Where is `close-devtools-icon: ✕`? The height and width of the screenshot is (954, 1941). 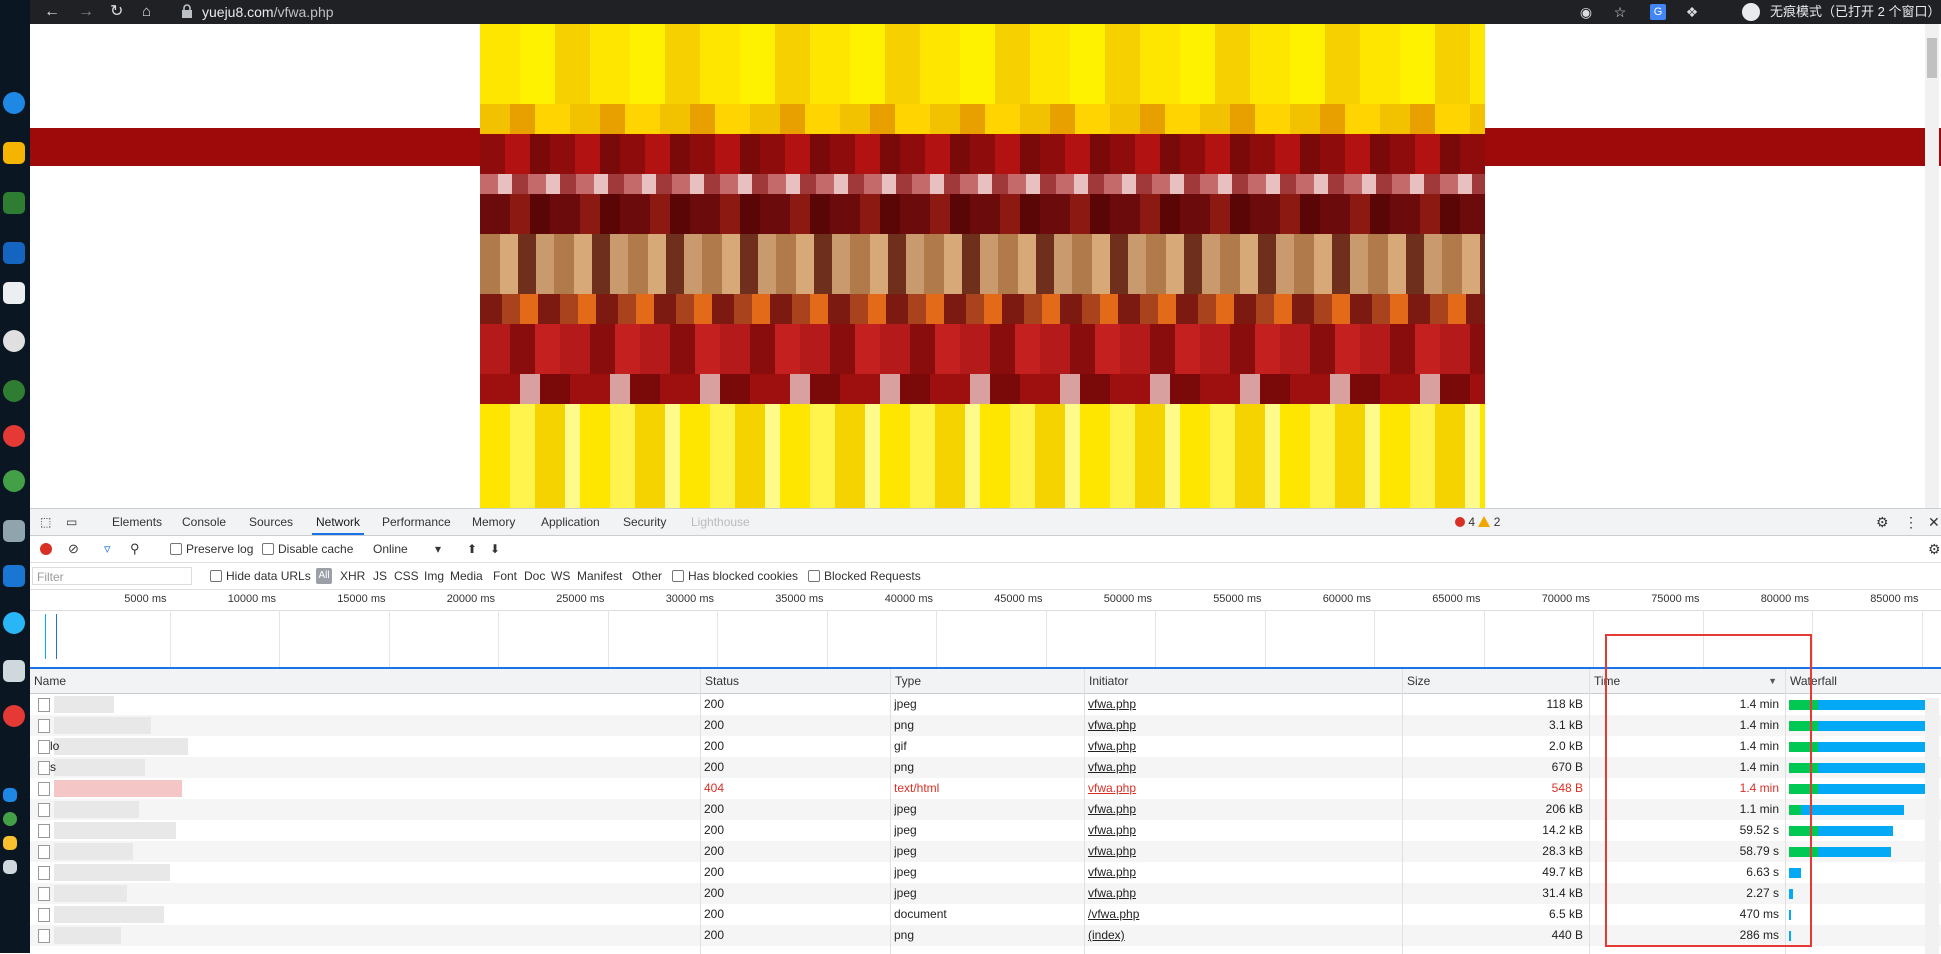 close-devtools-icon: ✕ is located at coordinates (1934, 522).